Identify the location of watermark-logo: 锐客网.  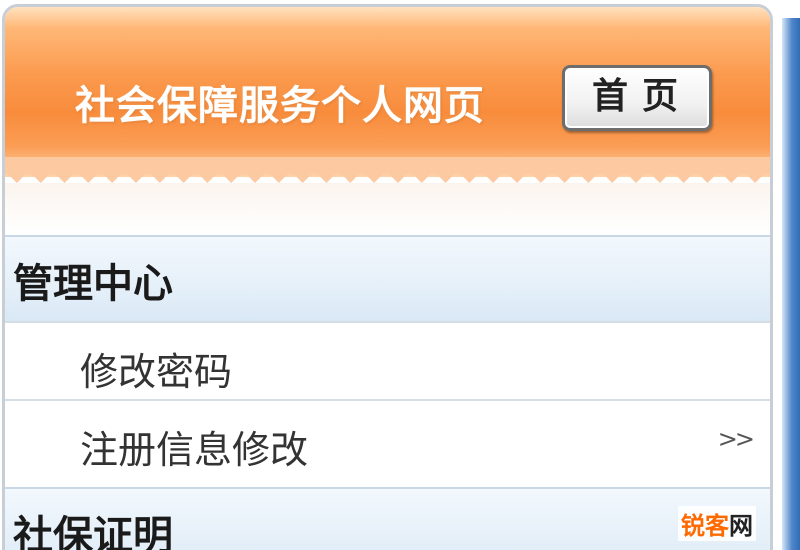
(717, 523).